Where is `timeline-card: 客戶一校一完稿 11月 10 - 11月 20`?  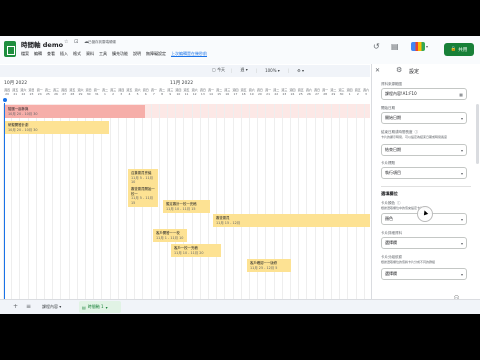
timeline-card: 客戶一校一完稿 11月 10 - 11月 20 is located at coordinates (196, 250).